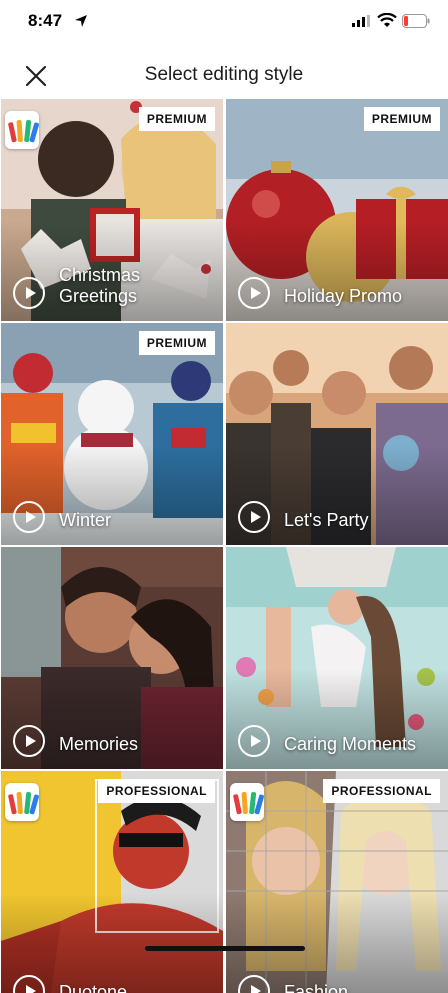  I want to click on tile-label: Holiday Promo, so click(343, 296).